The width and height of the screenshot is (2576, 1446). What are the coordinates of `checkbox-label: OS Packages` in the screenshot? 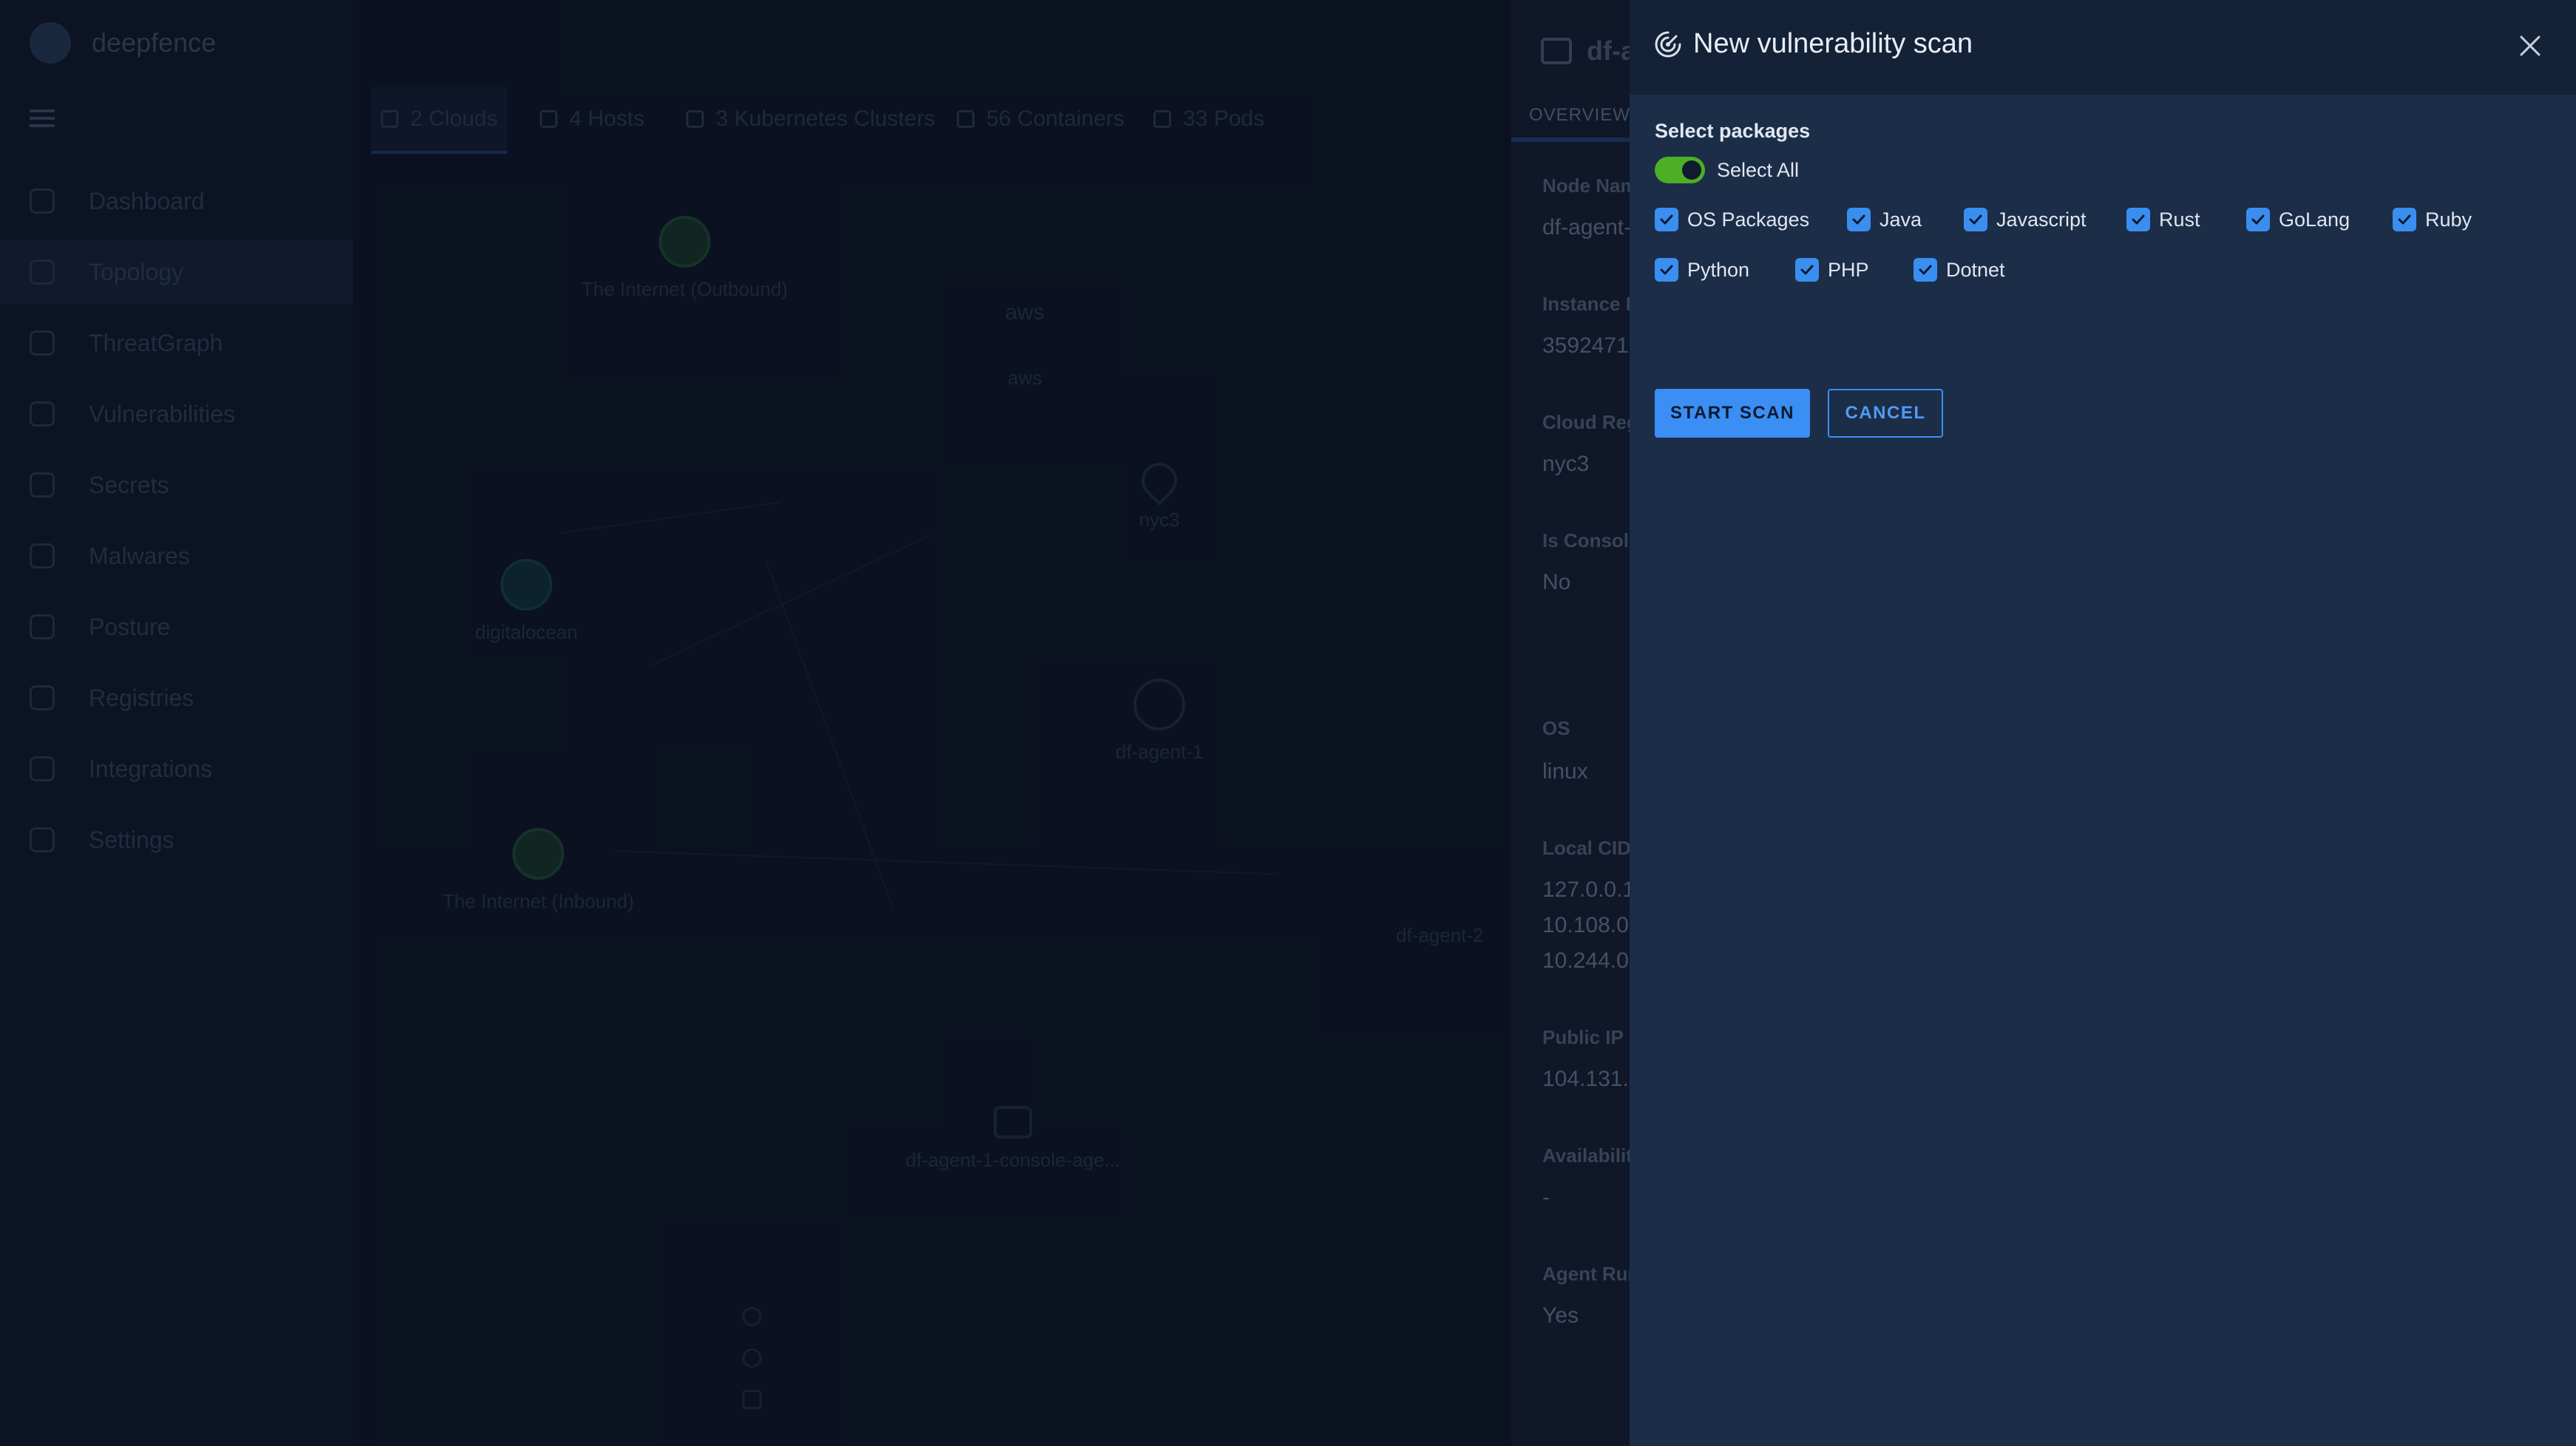 It's located at (1748, 220).